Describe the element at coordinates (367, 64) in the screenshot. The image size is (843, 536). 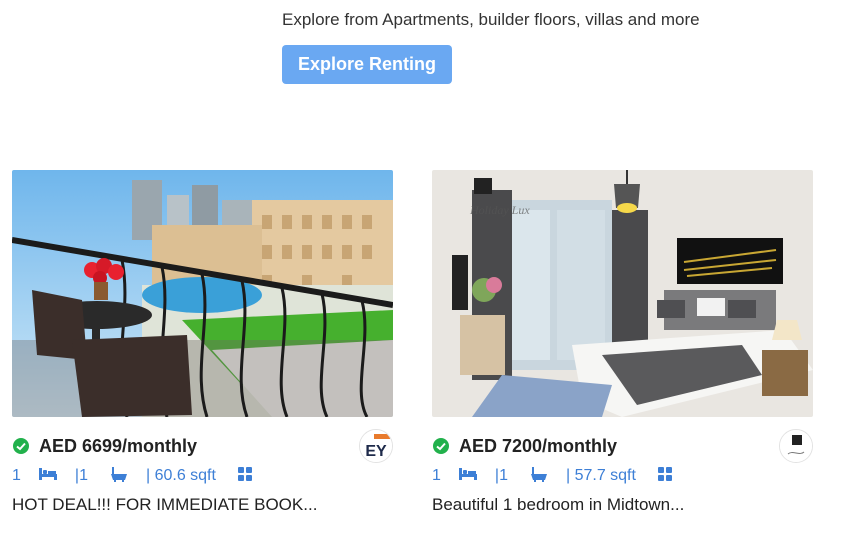
I see `explore-renting-button: Explore Renting` at that location.